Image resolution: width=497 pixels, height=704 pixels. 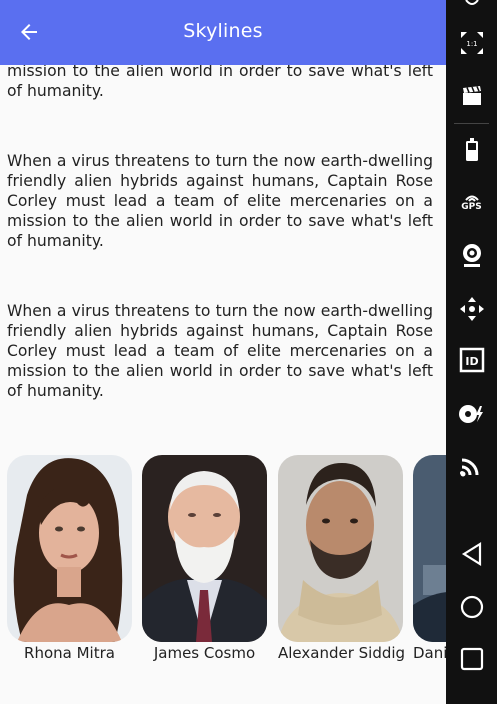 I want to click on id-card-icon: ID, so click(x=471, y=360).